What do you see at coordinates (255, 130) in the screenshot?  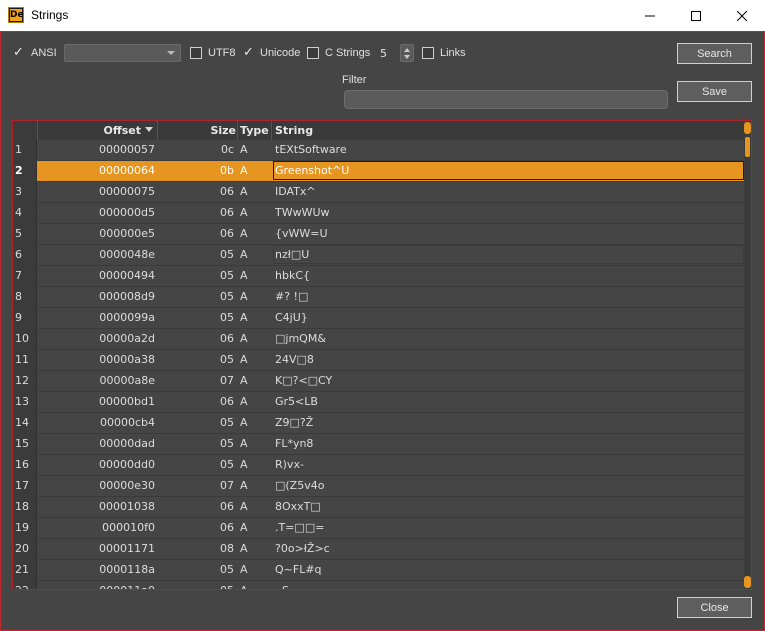 I see `column-header-type: Type` at bounding box center [255, 130].